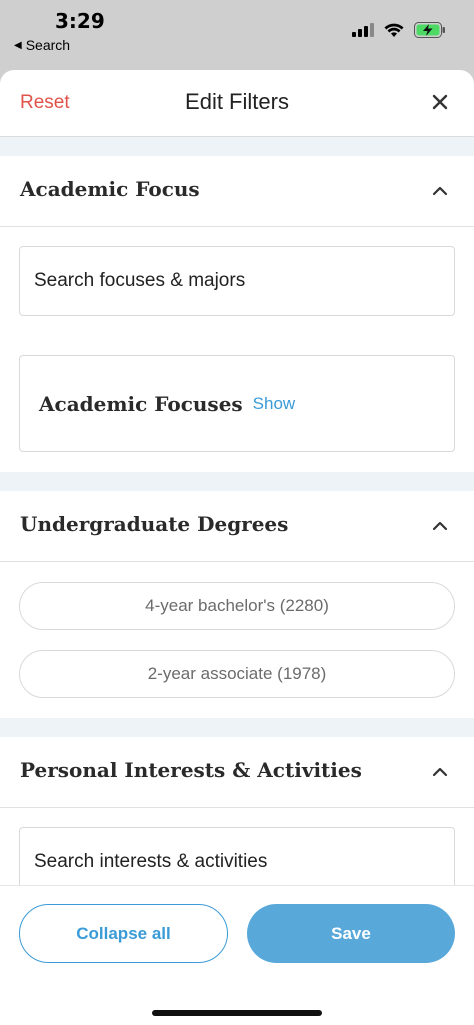  What do you see at coordinates (48, 45) in the screenshot?
I see `back-app-label: Search` at bounding box center [48, 45].